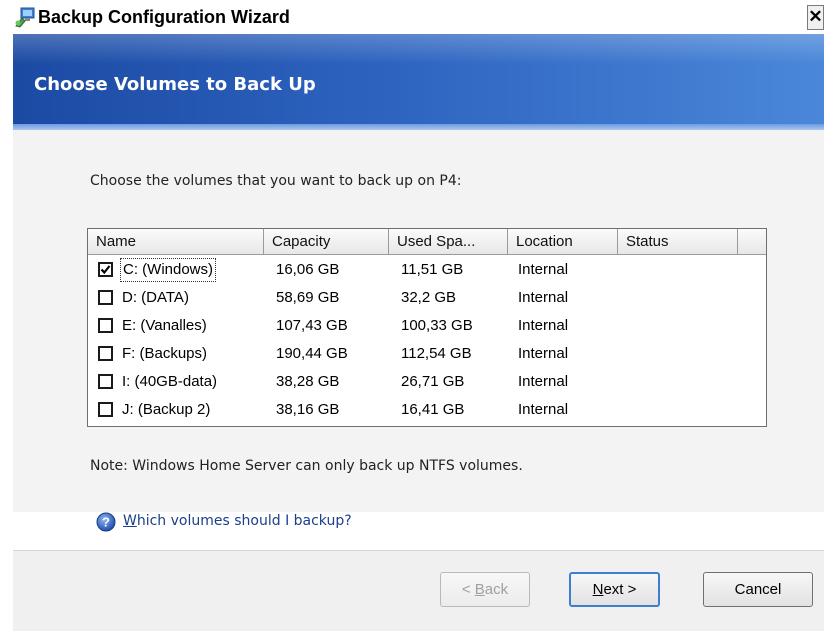  I want to click on used-space-cell: 32,2 GB, so click(429, 297).